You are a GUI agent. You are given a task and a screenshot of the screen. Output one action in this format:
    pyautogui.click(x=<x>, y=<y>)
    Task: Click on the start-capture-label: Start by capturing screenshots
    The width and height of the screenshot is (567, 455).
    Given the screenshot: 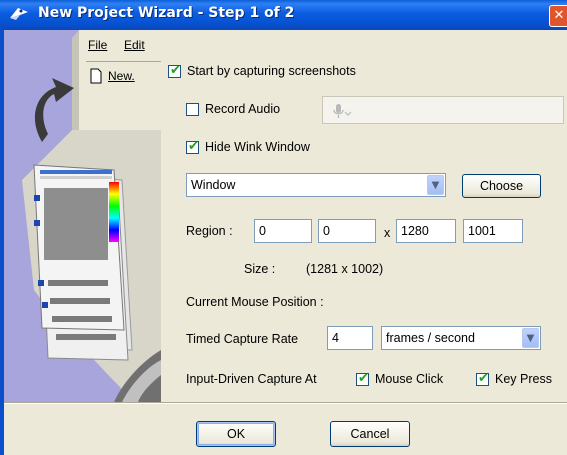 What is the action you would take?
    pyautogui.click(x=271, y=71)
    